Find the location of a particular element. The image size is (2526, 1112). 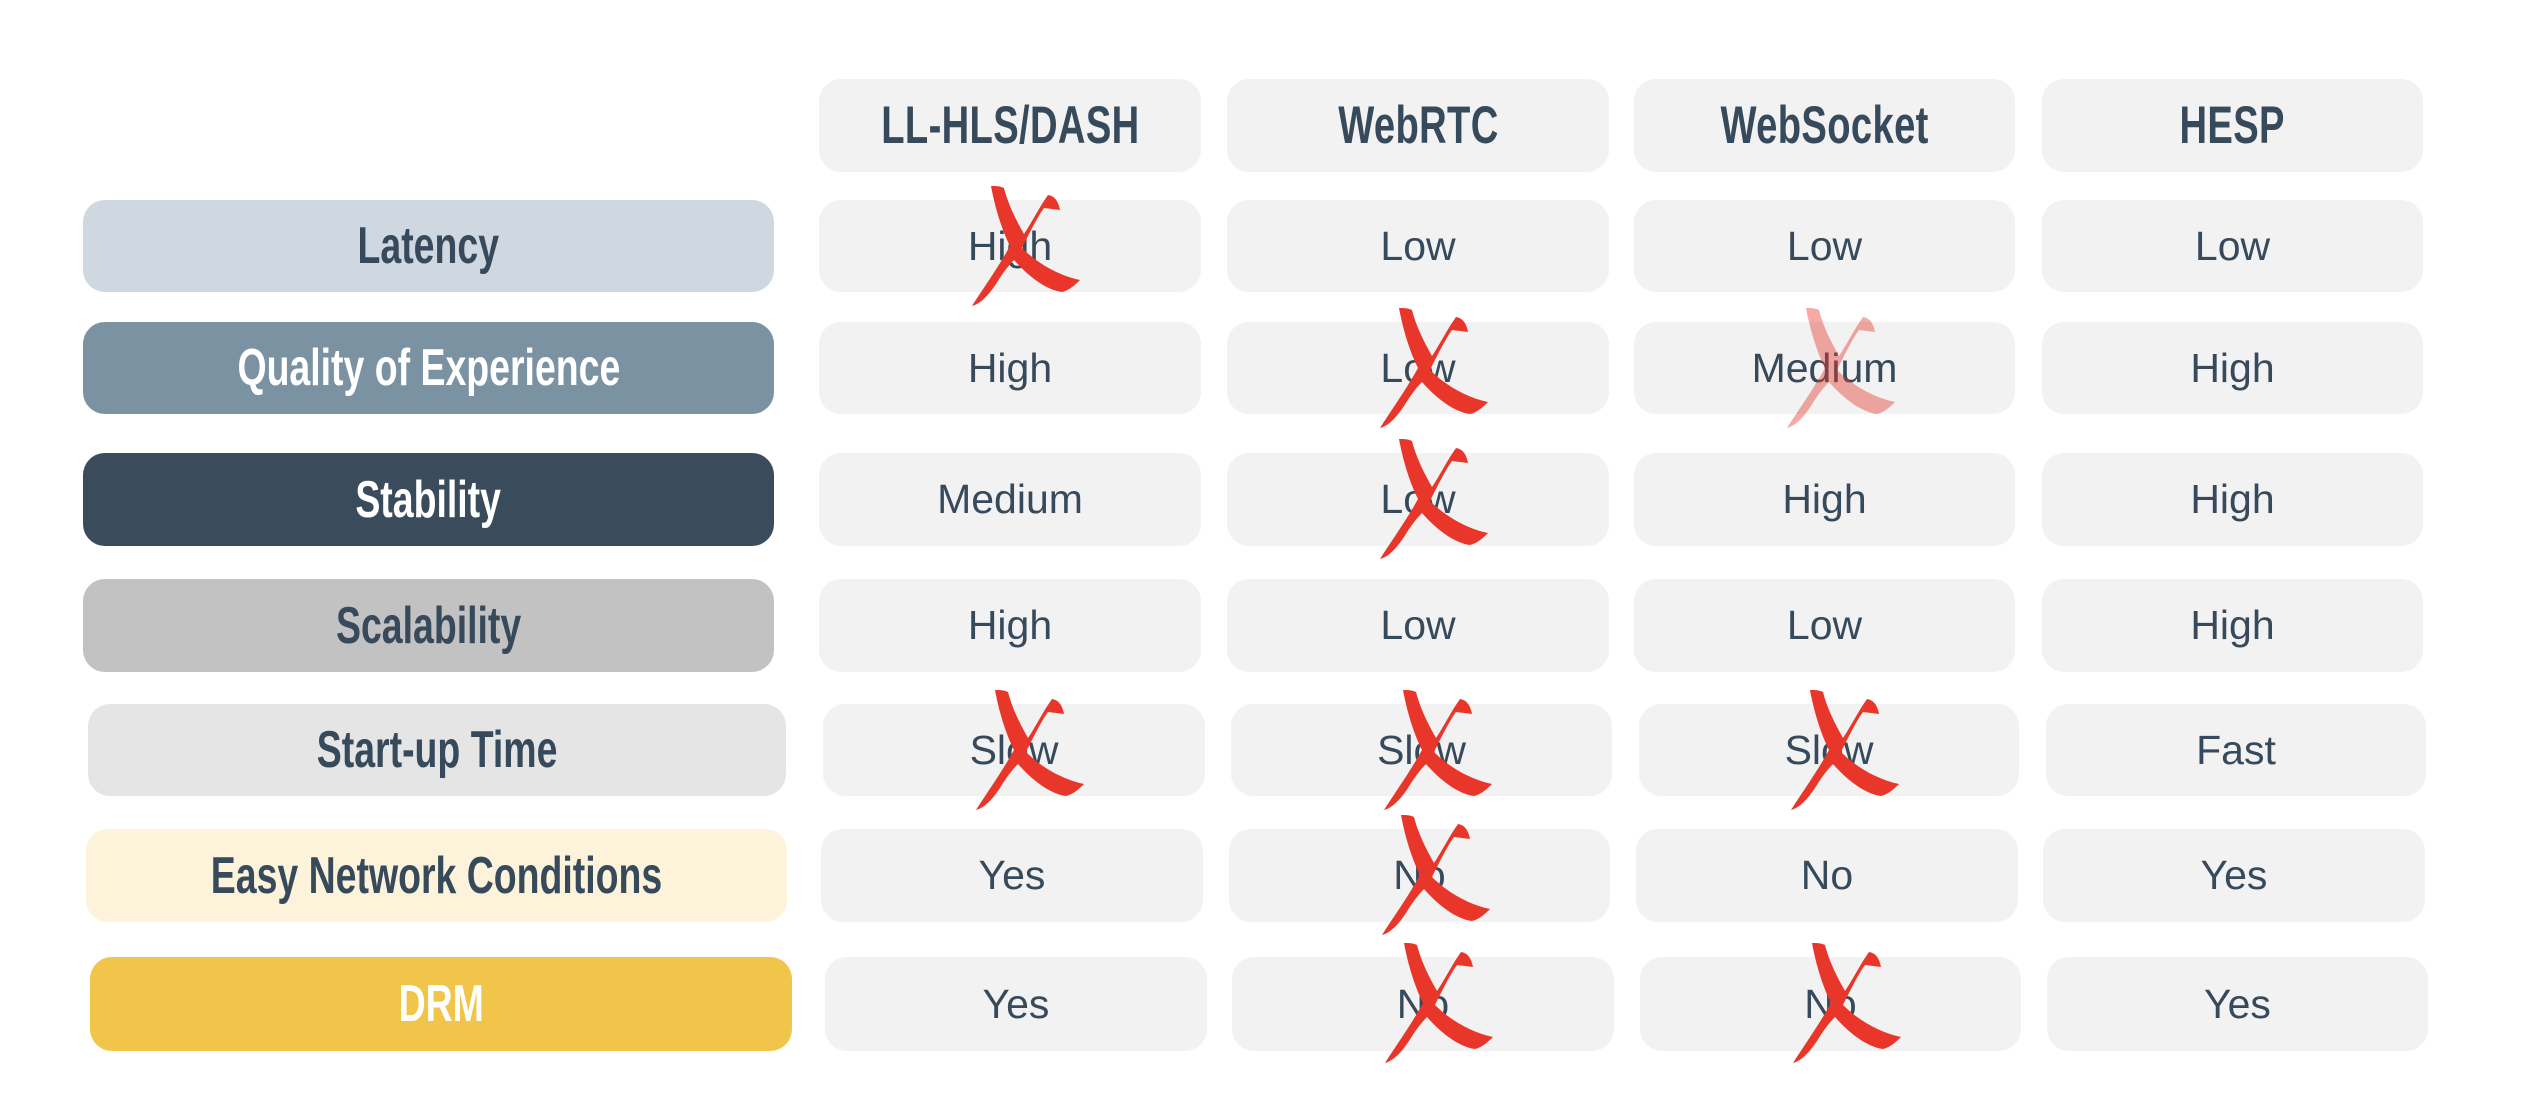

column-header-label: LL-HLS/DASH is located at coordinates (1010, 125).